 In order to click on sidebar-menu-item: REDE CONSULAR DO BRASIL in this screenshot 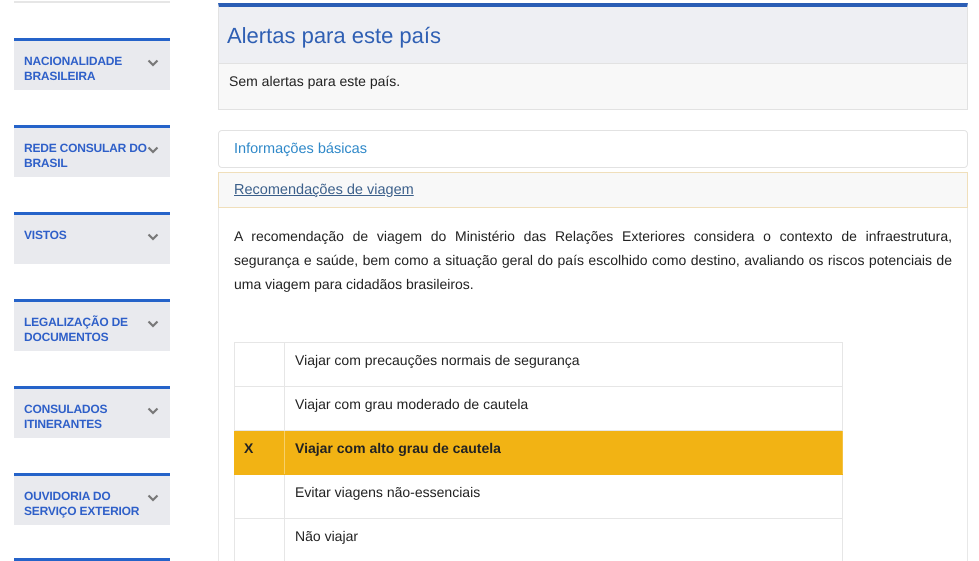, I will do `click(92, 151)`.